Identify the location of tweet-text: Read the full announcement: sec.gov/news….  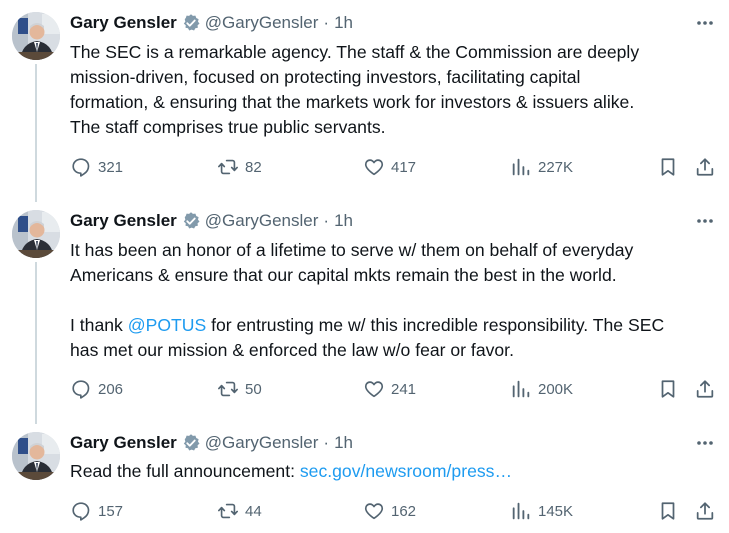
(395, 471).